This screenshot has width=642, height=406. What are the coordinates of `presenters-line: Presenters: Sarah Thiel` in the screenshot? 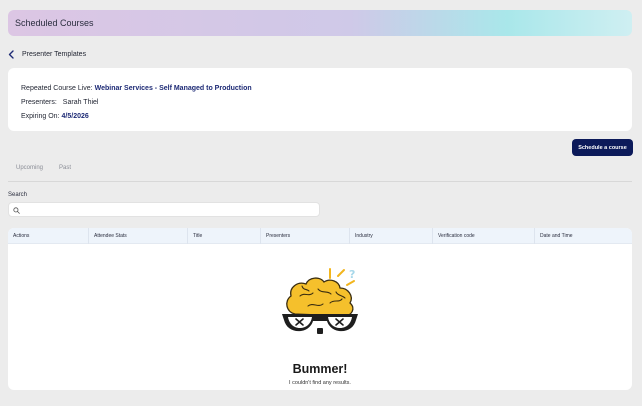 It's located at (326, 103).